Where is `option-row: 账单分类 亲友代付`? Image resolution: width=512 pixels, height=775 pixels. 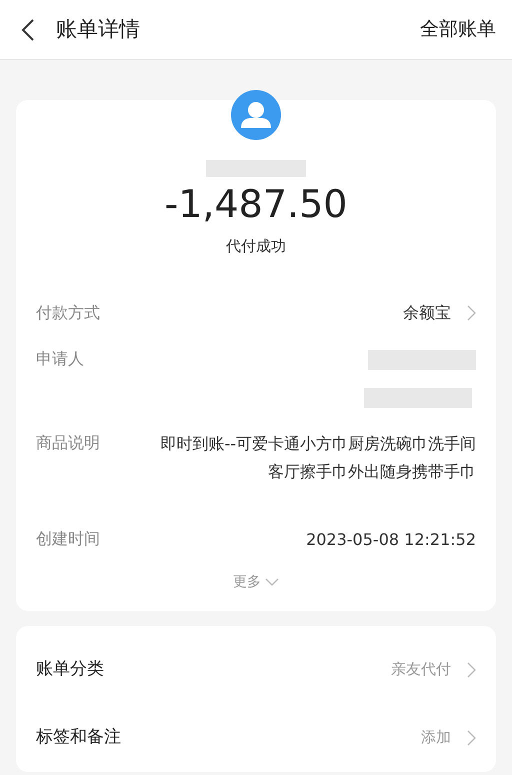
option-row: 账单分类 亲友代付 is located at coordinates (256, 670).